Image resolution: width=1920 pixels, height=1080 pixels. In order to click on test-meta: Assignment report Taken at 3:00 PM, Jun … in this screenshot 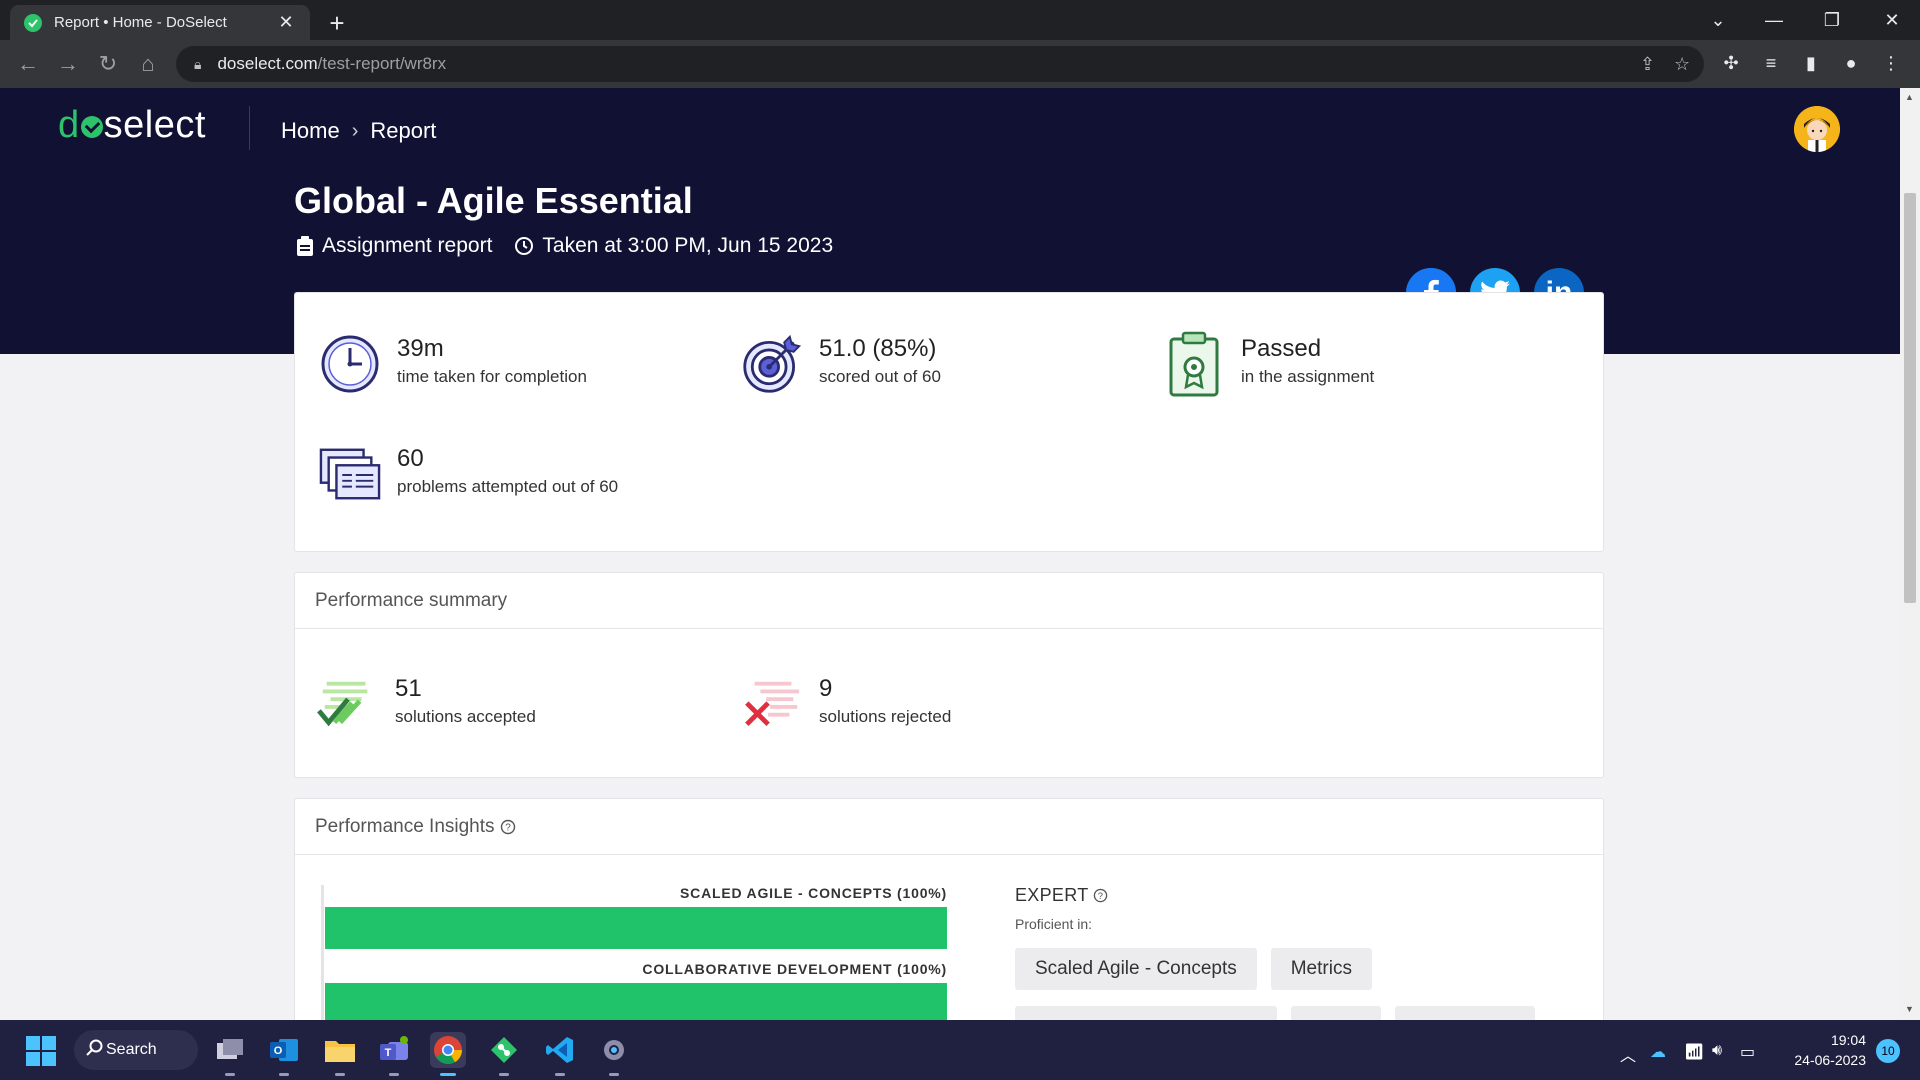, I will do `click(575, 246)`.